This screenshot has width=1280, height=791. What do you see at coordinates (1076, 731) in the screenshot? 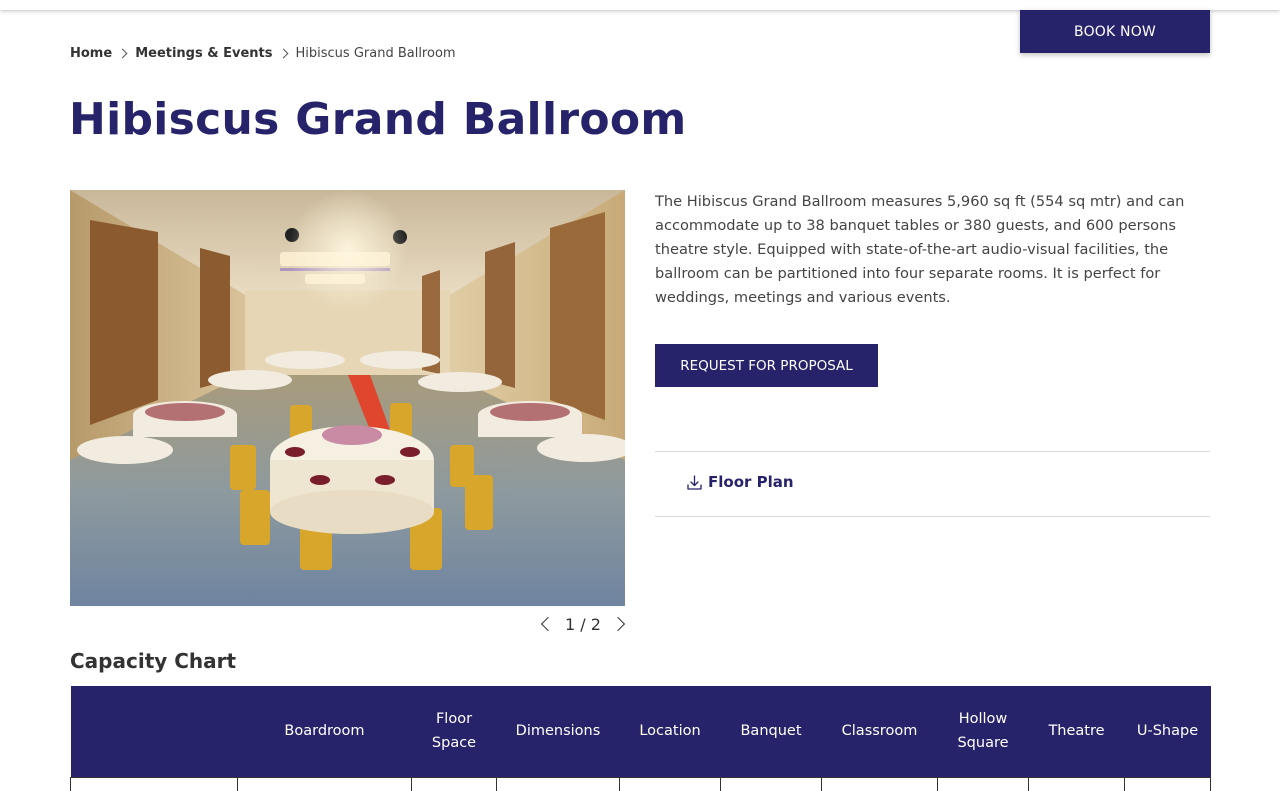
I see `column-header-theatre: Theatre` at bounding box center [1076, 731].